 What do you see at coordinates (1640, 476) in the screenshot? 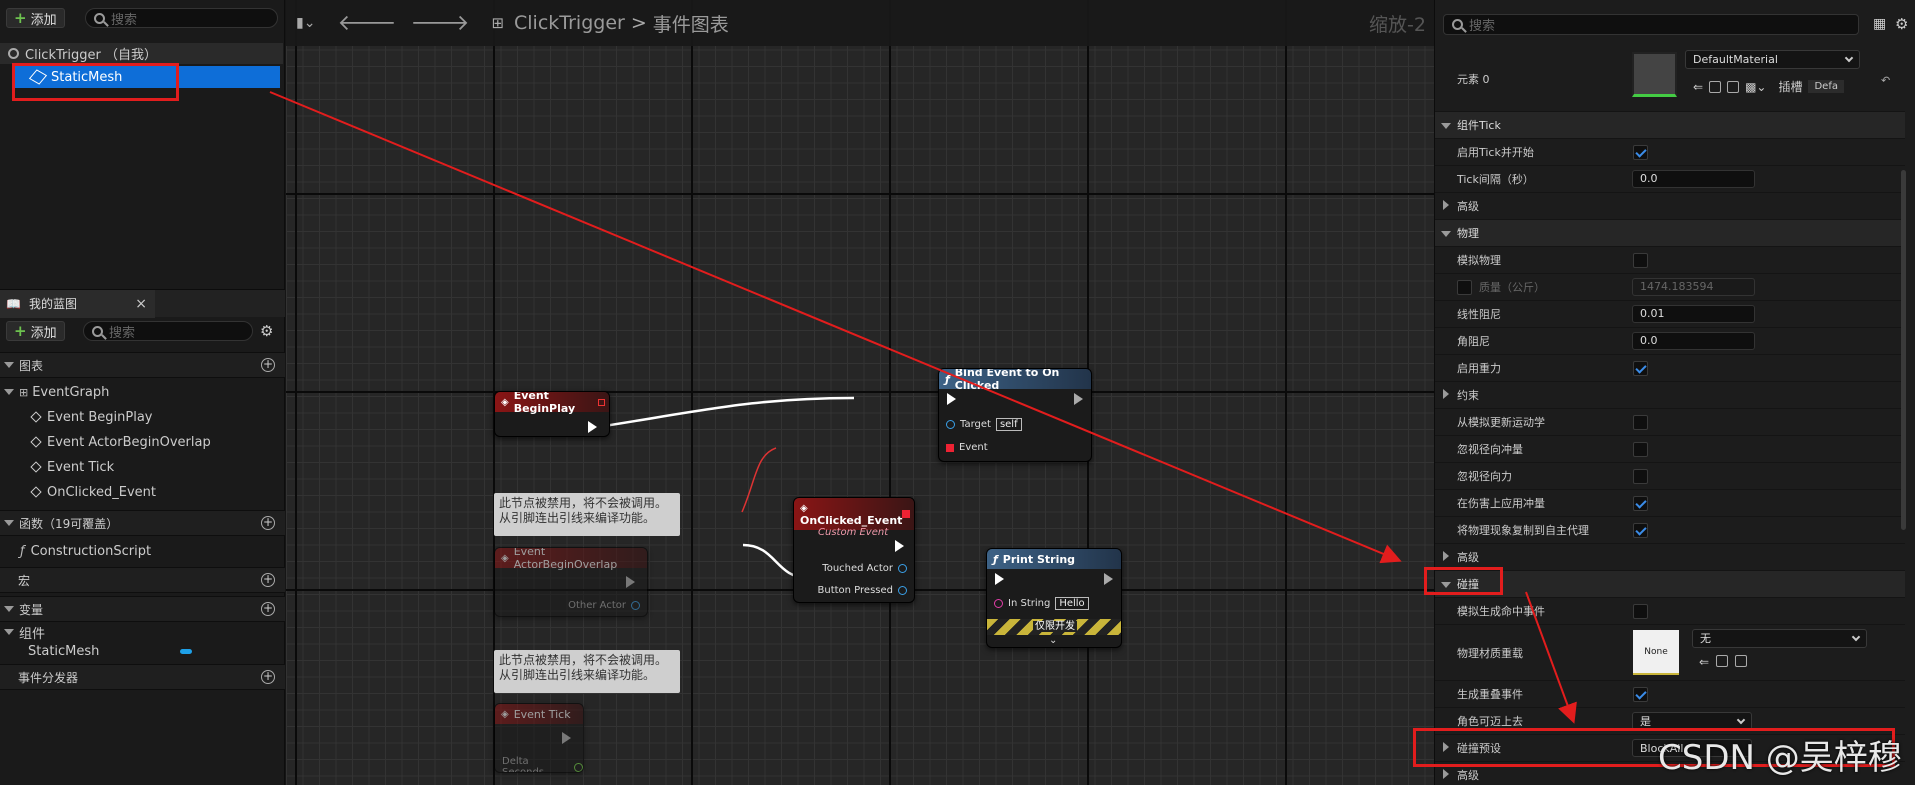
I see `ignore-radial-force-checkbox` at bounding box center [1640, 476].